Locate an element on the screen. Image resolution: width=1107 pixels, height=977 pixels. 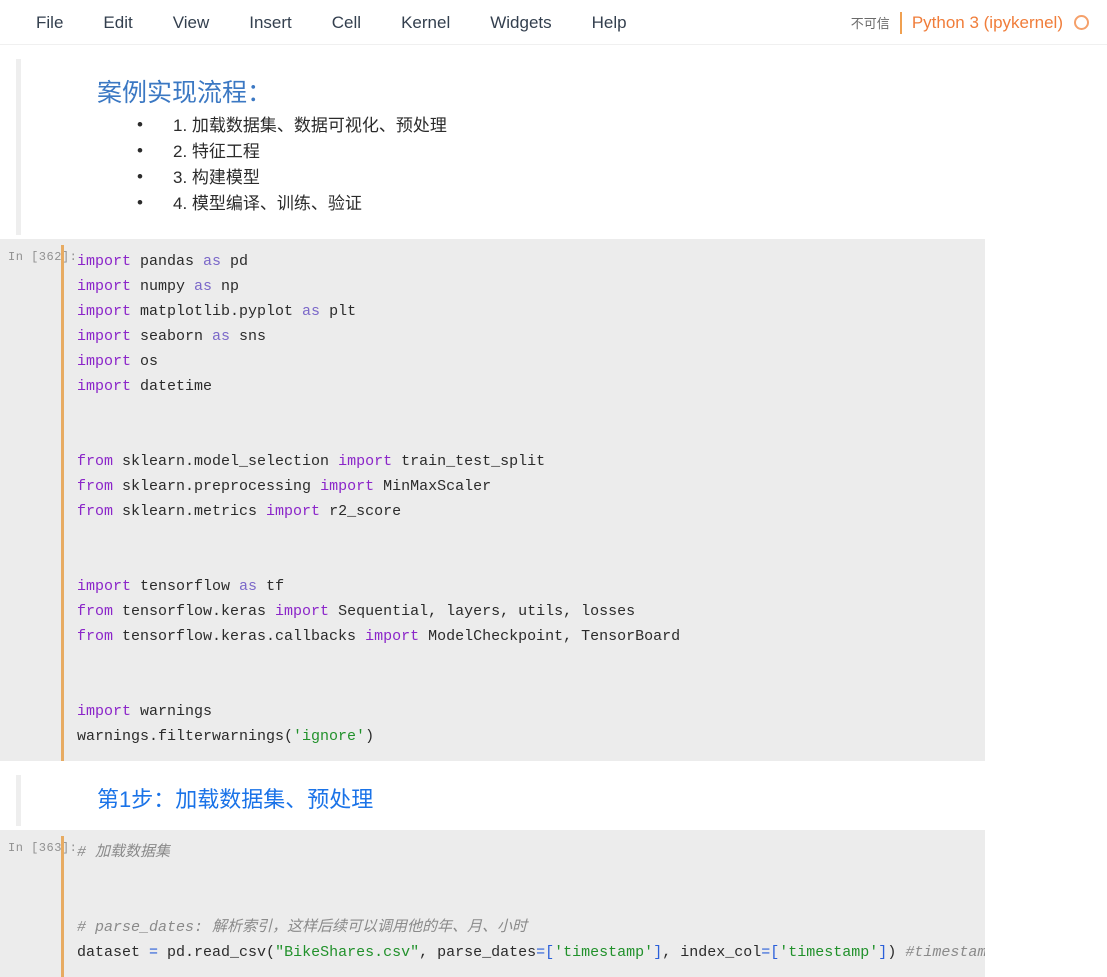
markdown-heading: 第1步：加载数据集、预处理 is located at coordinates (235, 799).